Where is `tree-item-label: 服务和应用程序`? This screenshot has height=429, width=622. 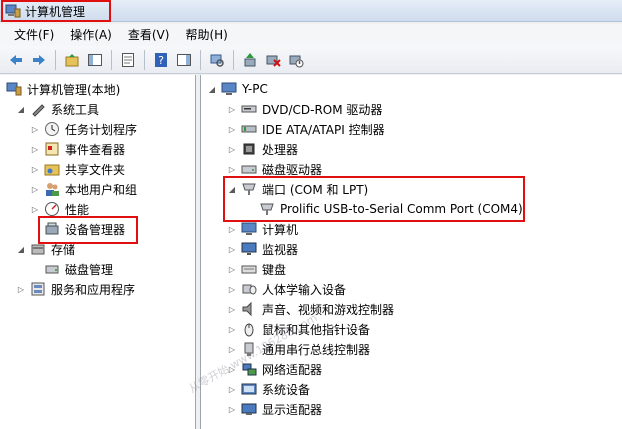
tree-item-label: 服务和应用程序 is located at coordinates (93, 289).